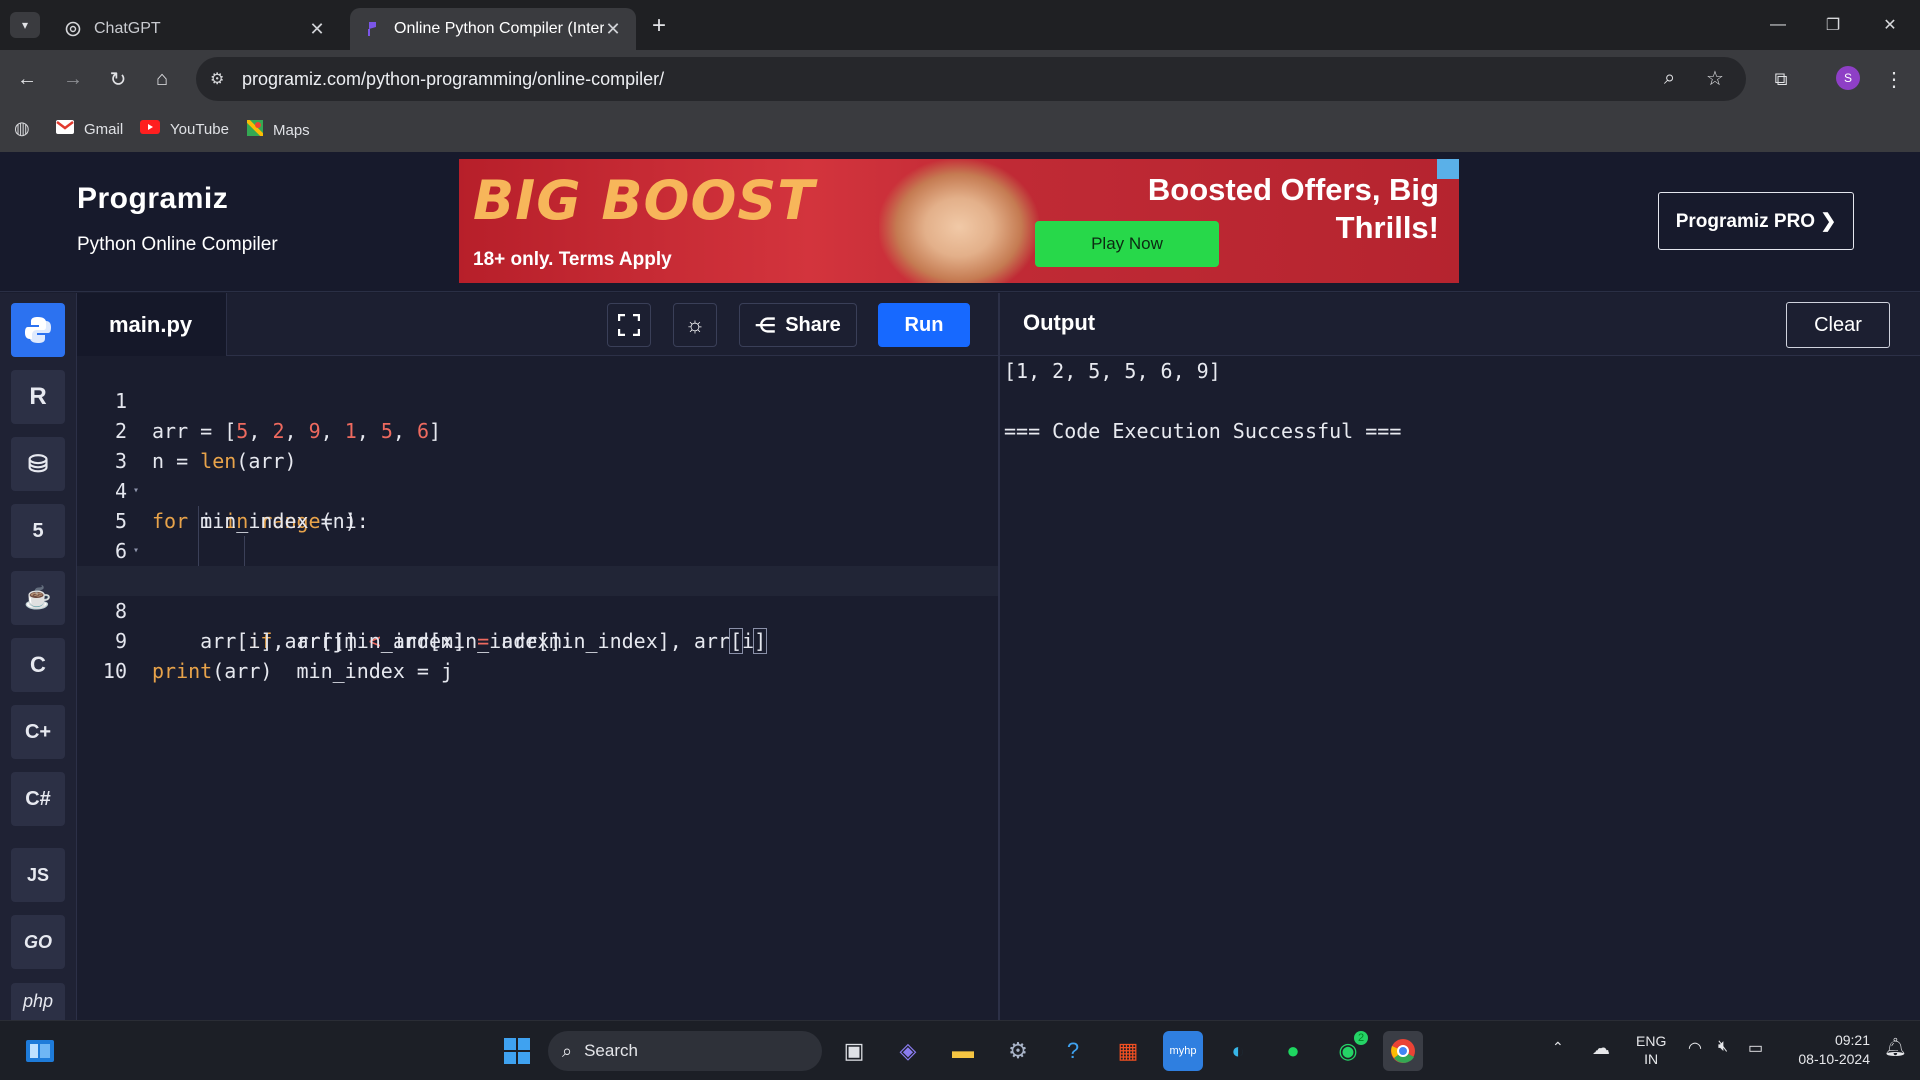 This screenshot has height=1080, width=1920. Describe the element at coordinates (1448, 169) in the screenshot. I see `adchoices-icon` at that location.